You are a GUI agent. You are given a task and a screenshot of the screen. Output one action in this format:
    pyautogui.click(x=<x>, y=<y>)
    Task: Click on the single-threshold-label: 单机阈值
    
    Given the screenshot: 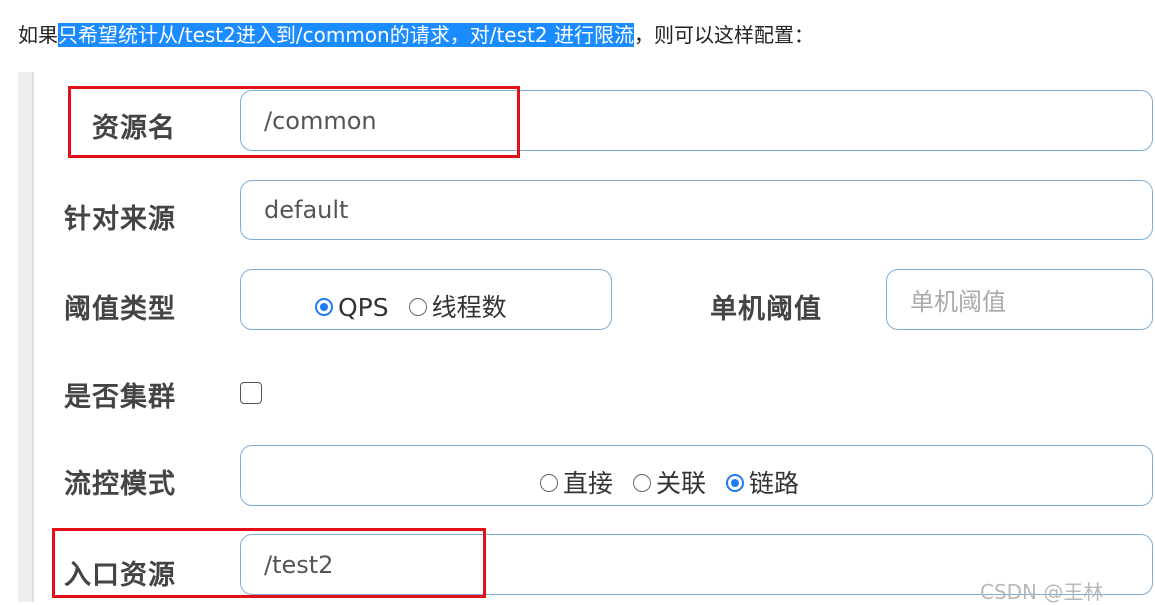 What is the action you would take?
    pyautogui.click(x=766, y=309)
    